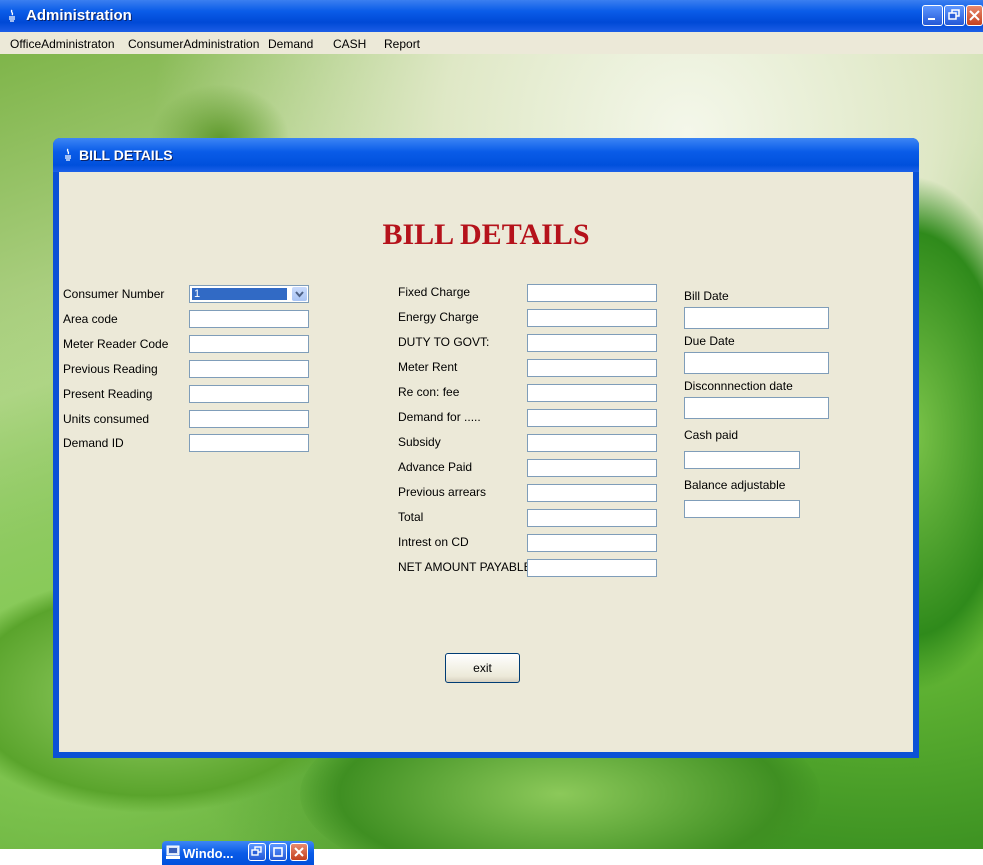  What do you see at coordinates (482, 668) in the screenshot?
I see `exit-button: exit` at bounding box center [482, 668].